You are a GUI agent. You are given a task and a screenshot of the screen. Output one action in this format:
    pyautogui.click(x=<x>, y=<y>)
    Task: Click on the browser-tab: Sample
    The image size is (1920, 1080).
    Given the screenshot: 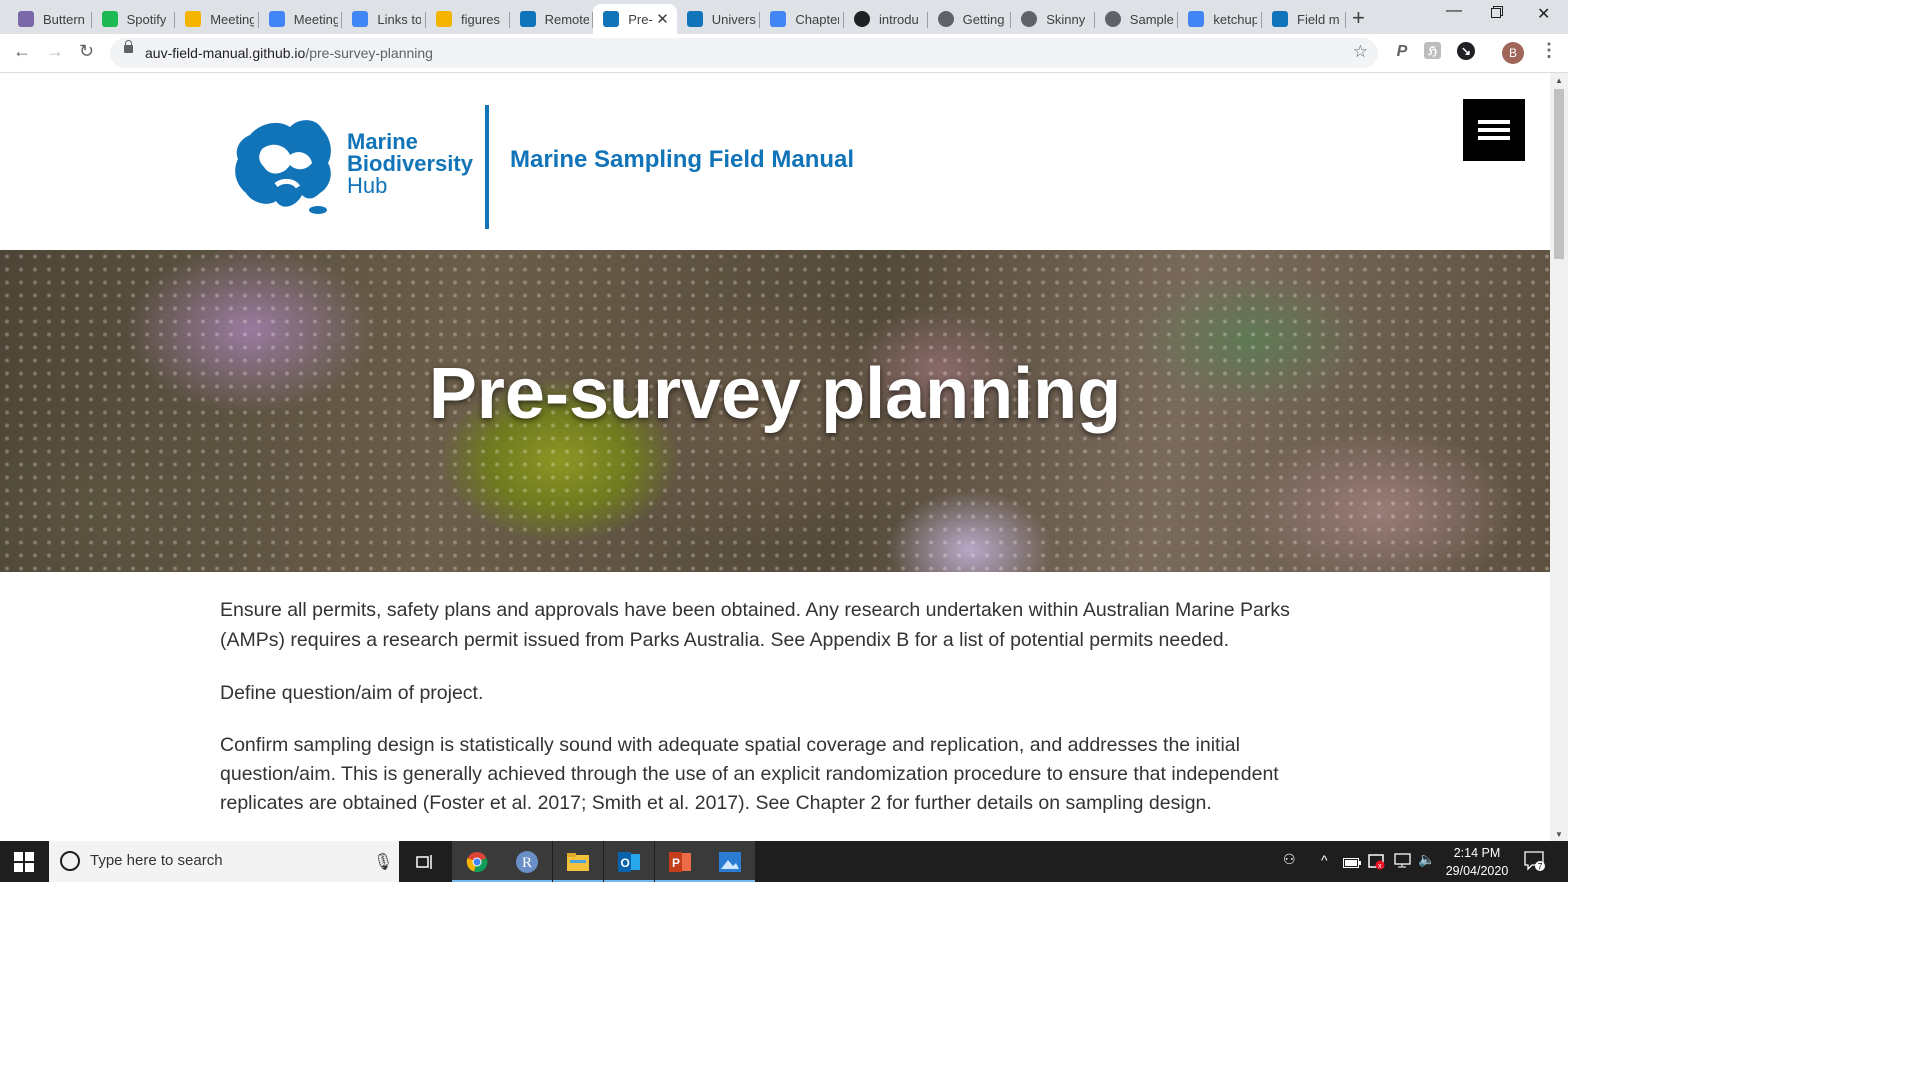 What is the action you would take?
    pyautogui.click(x=1137, y=19)
    